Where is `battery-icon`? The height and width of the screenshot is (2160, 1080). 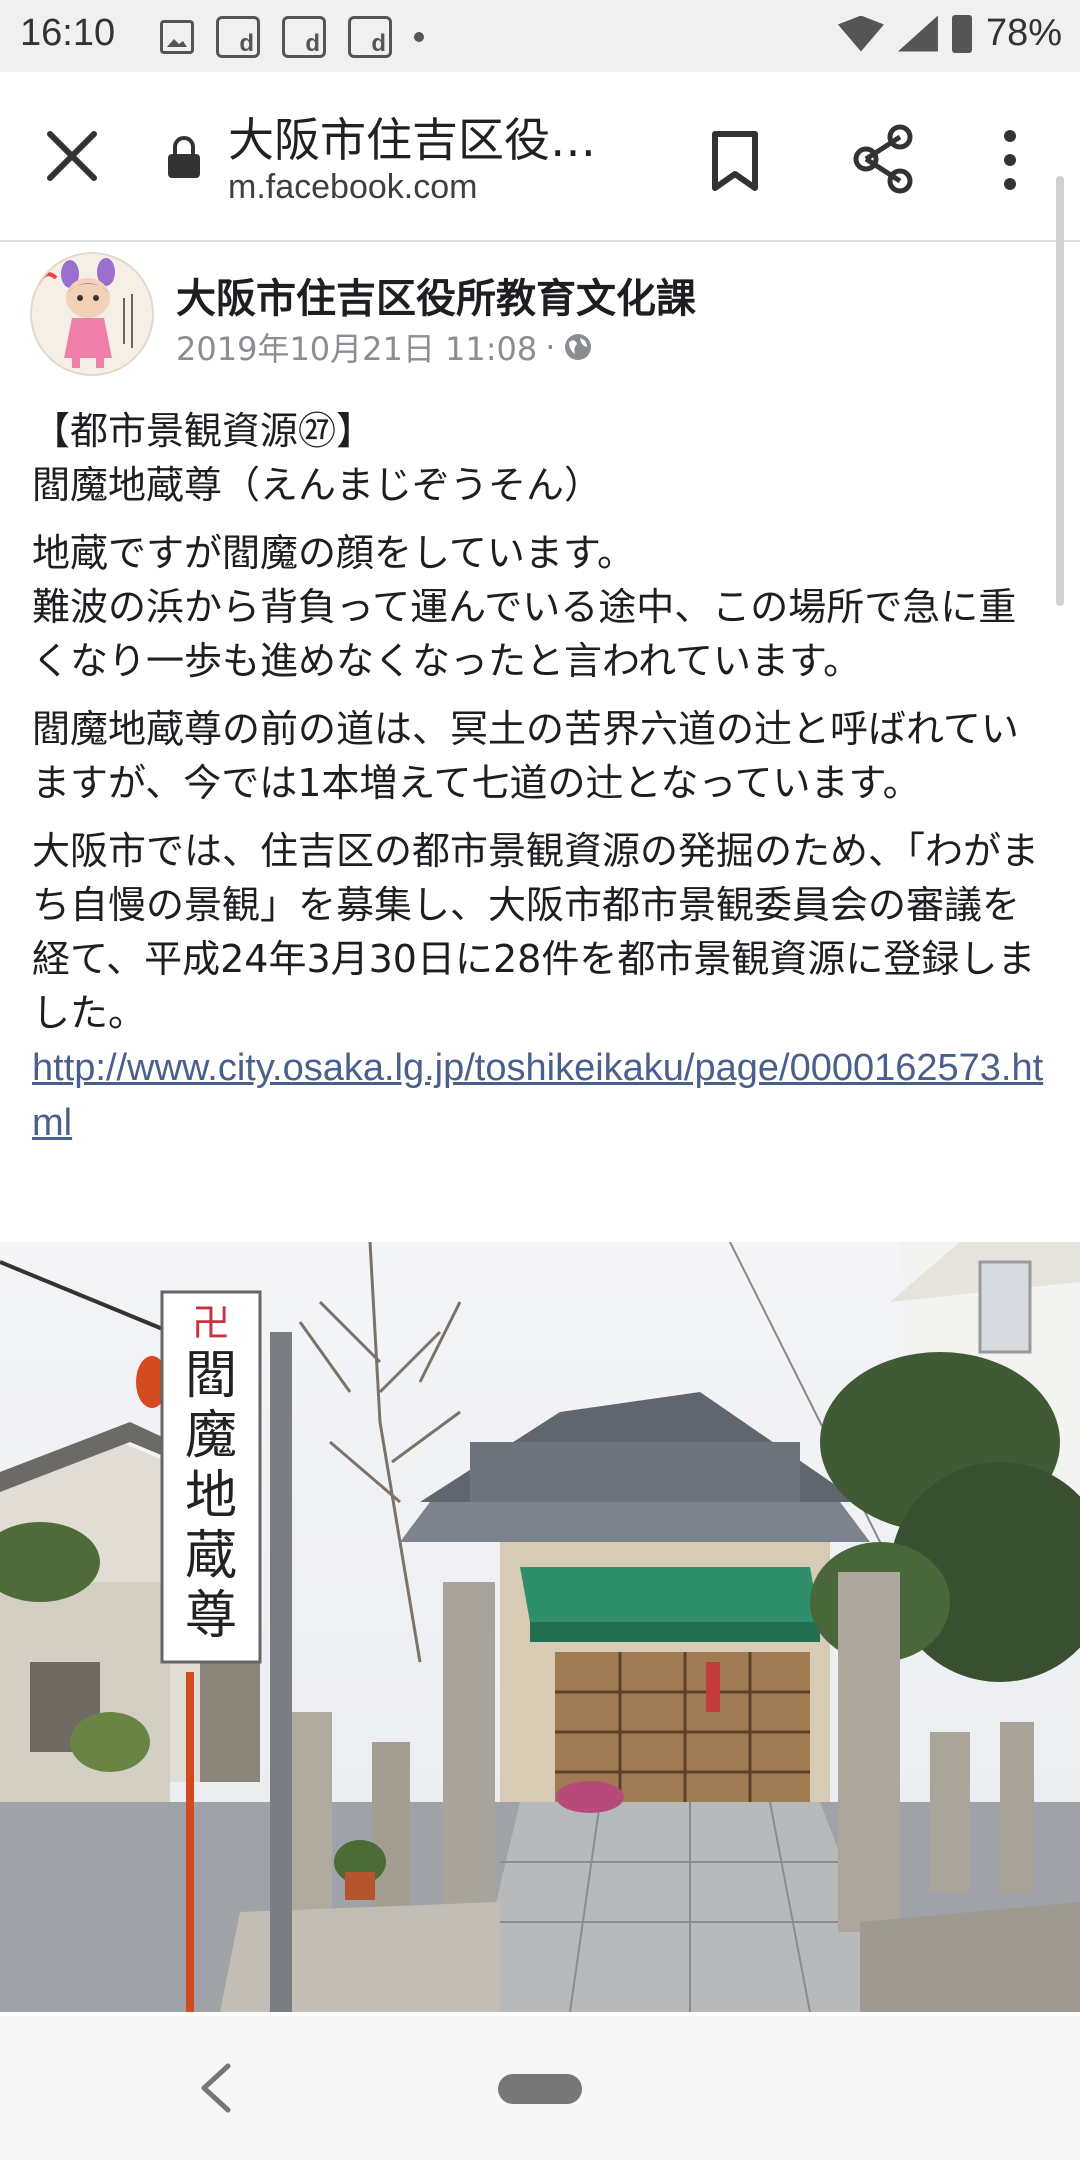 battery-icon is located at coordinates (961, 33).